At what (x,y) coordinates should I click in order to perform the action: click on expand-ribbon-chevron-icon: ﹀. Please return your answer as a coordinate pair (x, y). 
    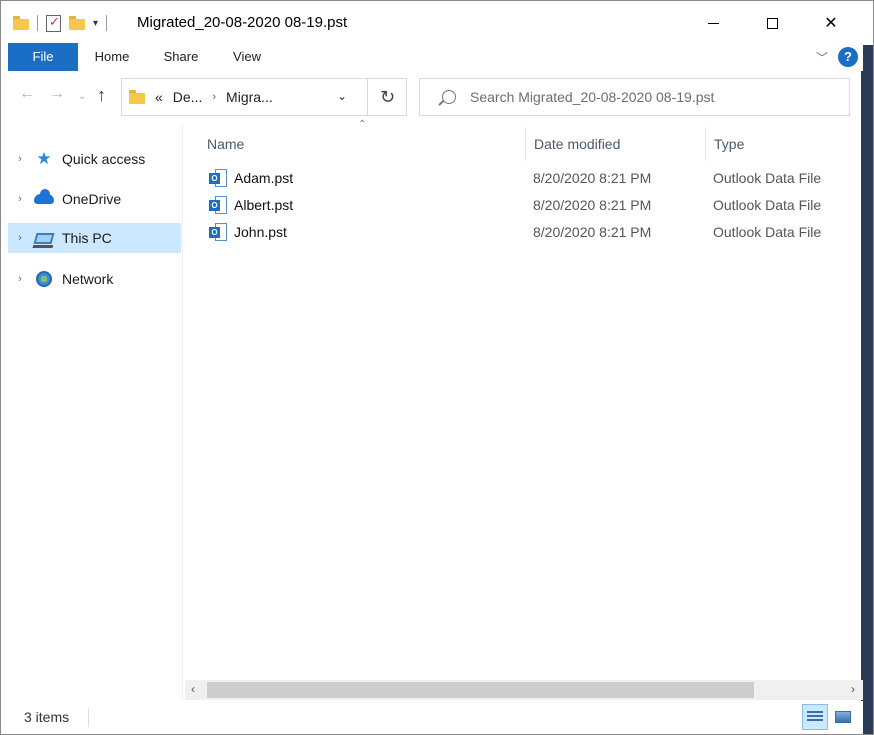
    Looking at the image, I should click on (822, 57).